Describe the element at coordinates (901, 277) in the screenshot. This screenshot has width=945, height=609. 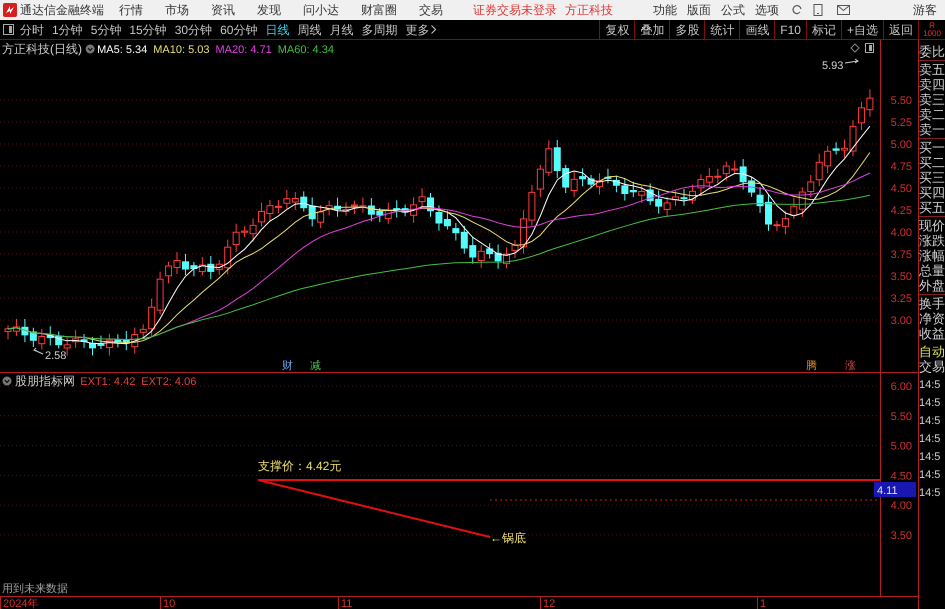
I see `price-axis-label: 3.50` at that location.